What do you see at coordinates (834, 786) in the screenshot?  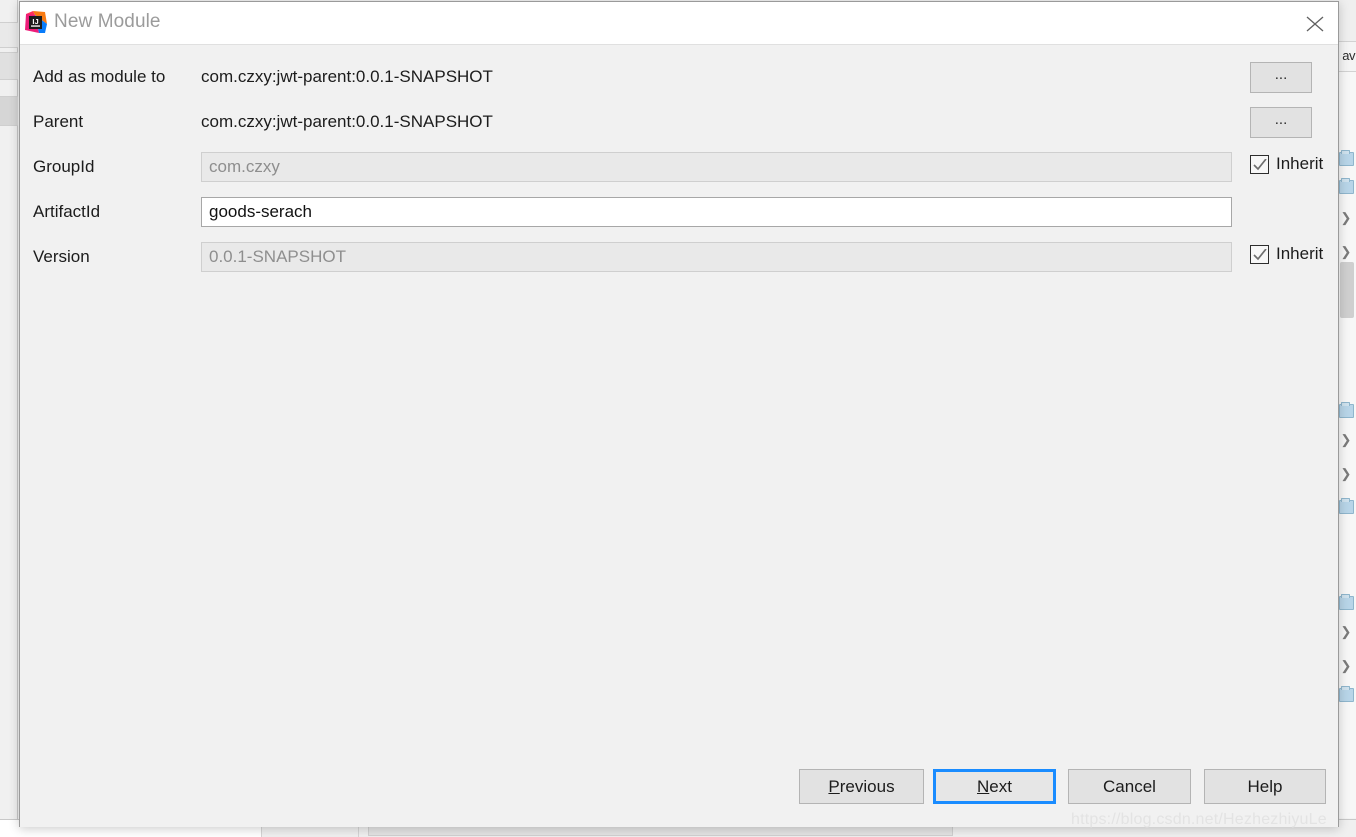 I see `previous-button-mnemonic: P` at bounding box center [834, 786].